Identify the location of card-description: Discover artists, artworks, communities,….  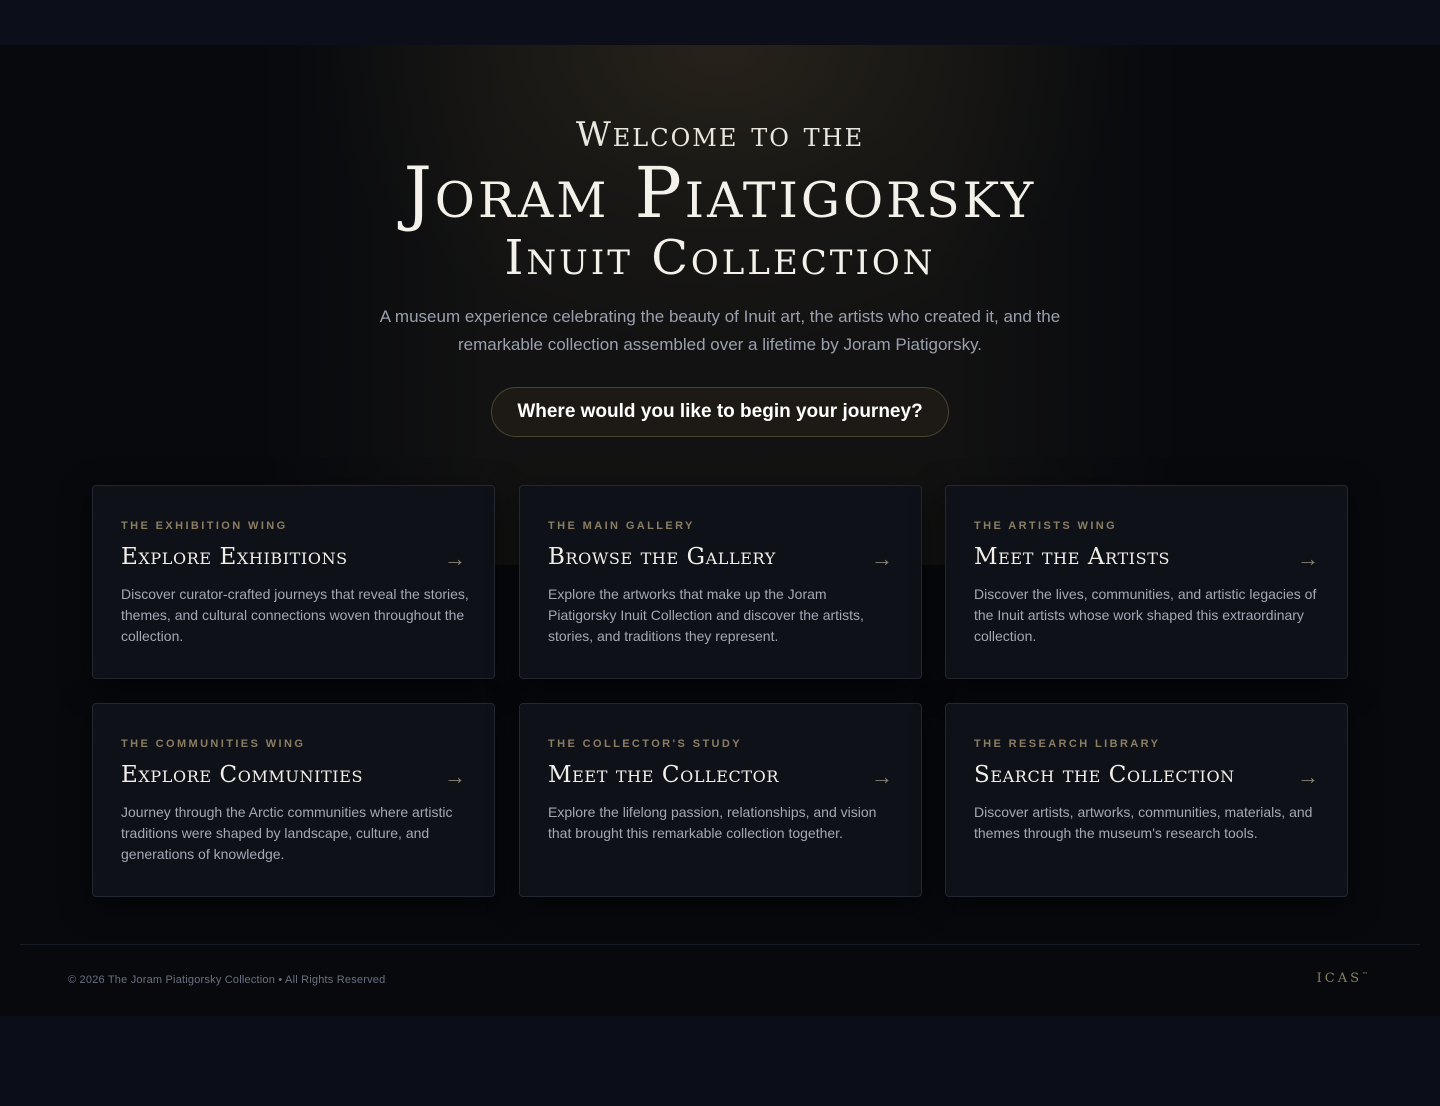
(1143, 822).